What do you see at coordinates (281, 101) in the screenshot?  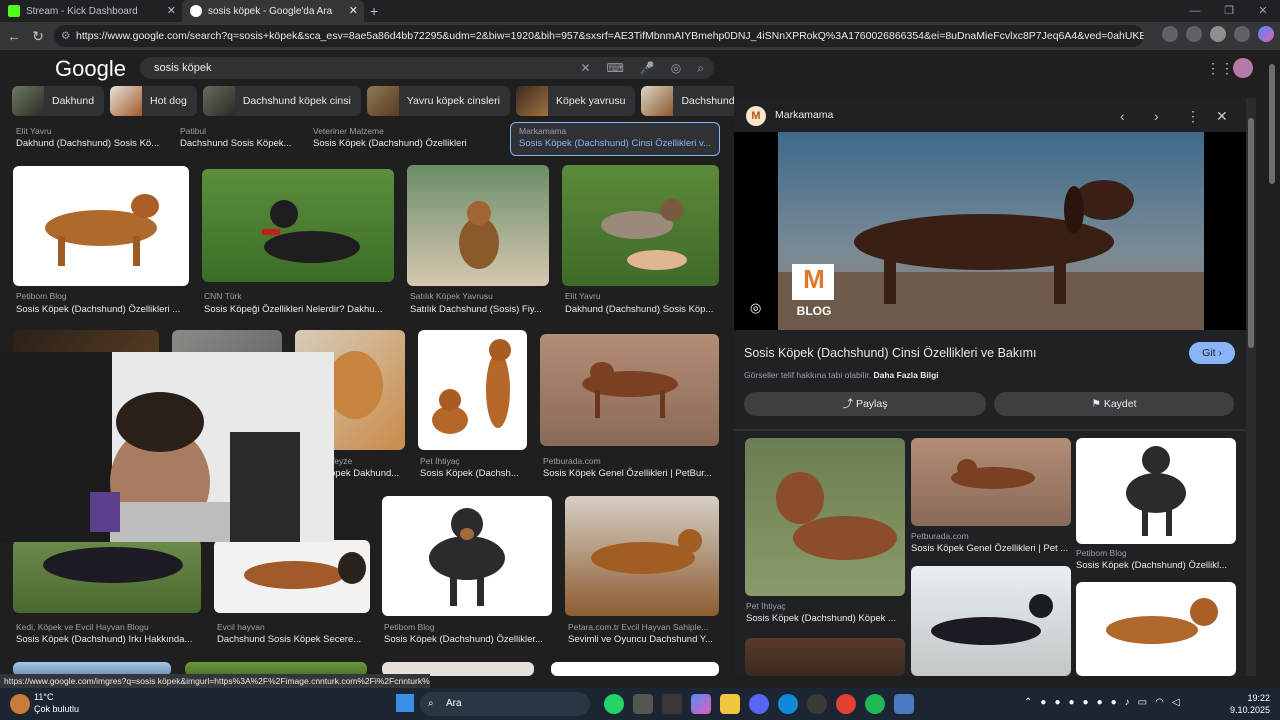 I see `chip-dachshund-kopek-cinsi: Dachshund köpek cinsi` at bounding box center [281, 101].